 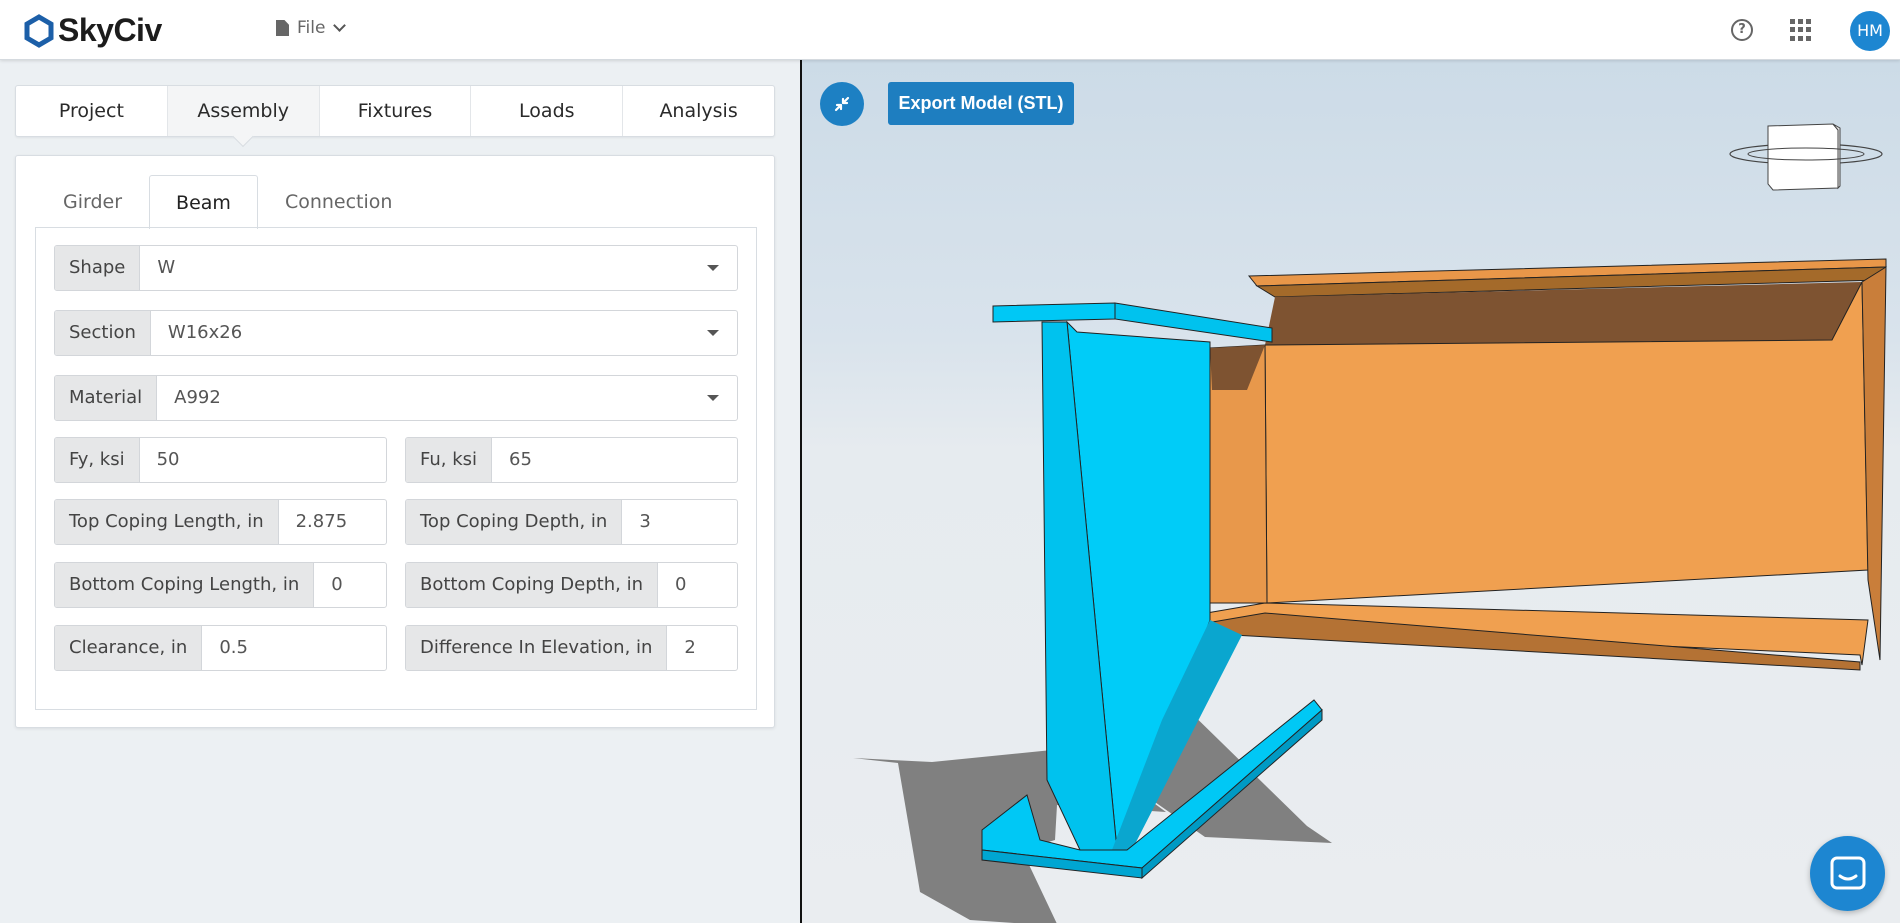 I want to click on difference-in-elevation-field: Difference In Elevation, in 2, so click(x=571, y=648).